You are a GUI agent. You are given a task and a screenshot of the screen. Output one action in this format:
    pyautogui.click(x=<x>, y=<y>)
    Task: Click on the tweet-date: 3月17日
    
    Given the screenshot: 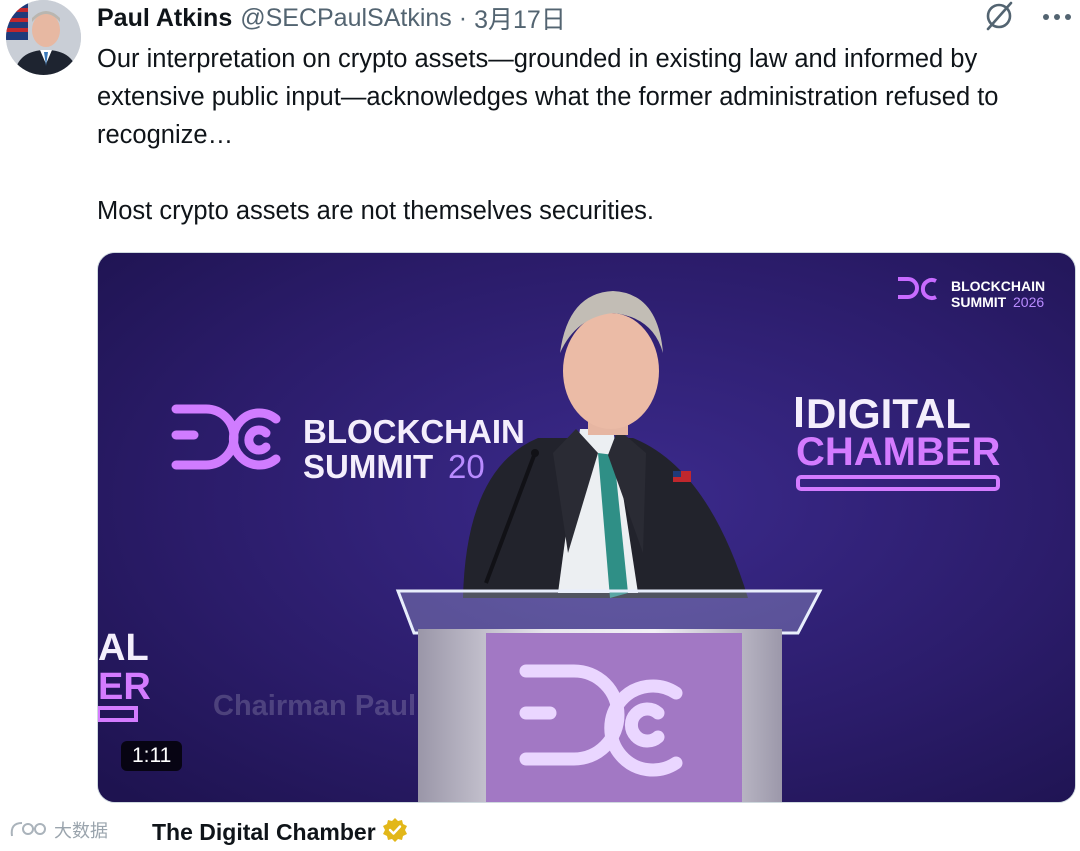 What is the action you would take?
    pyautogui.click(x=520, y=18)
    